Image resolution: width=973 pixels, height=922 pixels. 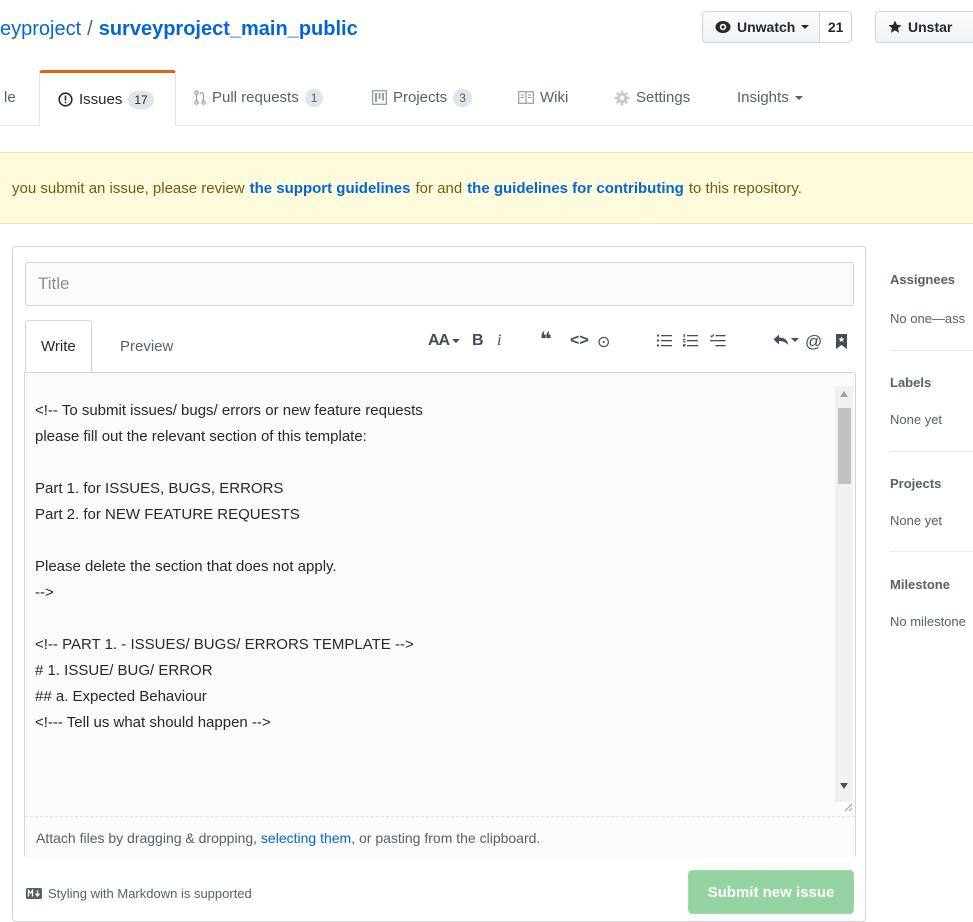 I want to click on scroll-down-arrow-icon, so click(x=844, y=786).